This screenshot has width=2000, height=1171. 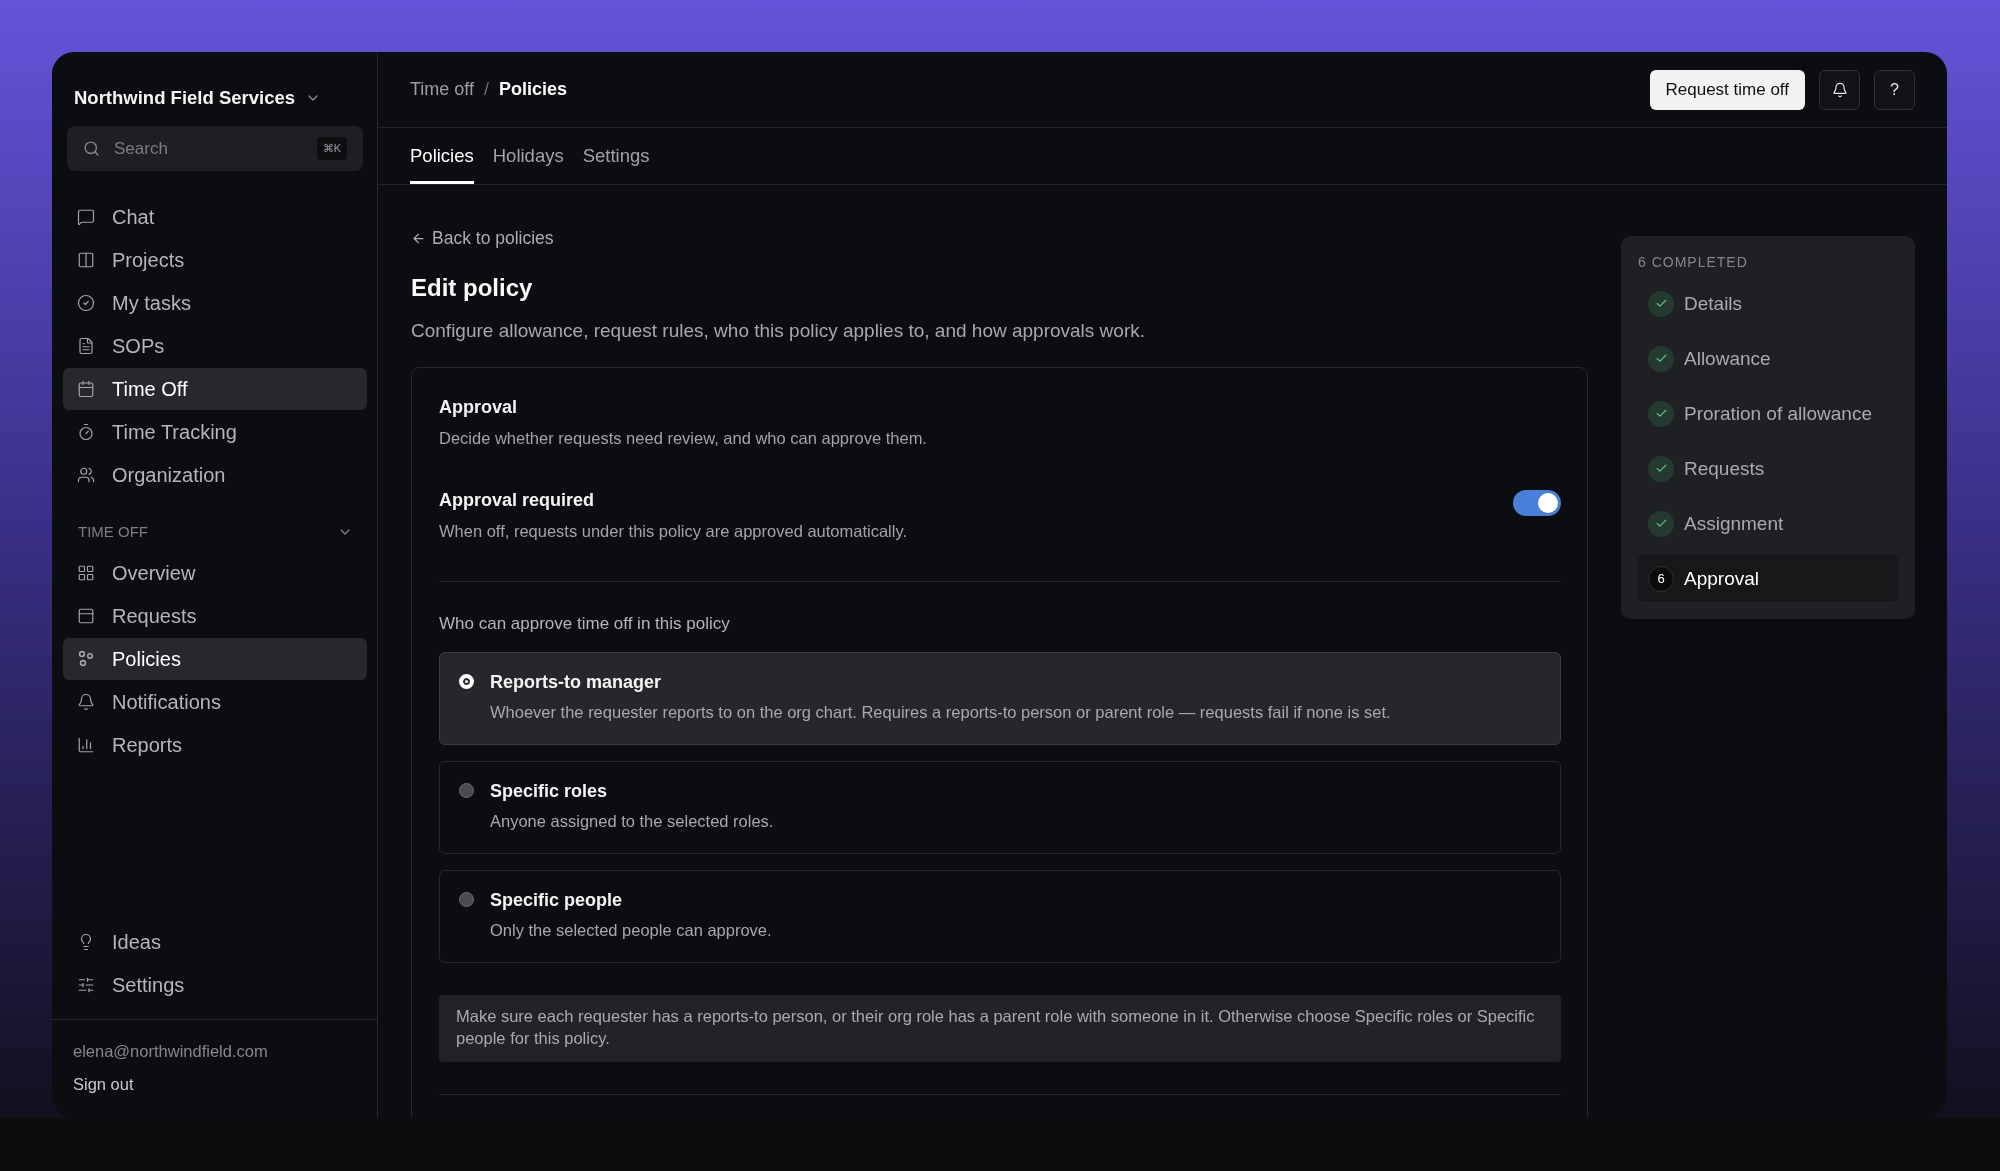 I want to click on sign-out-link: Sign out, so click(x=214, y=1084).